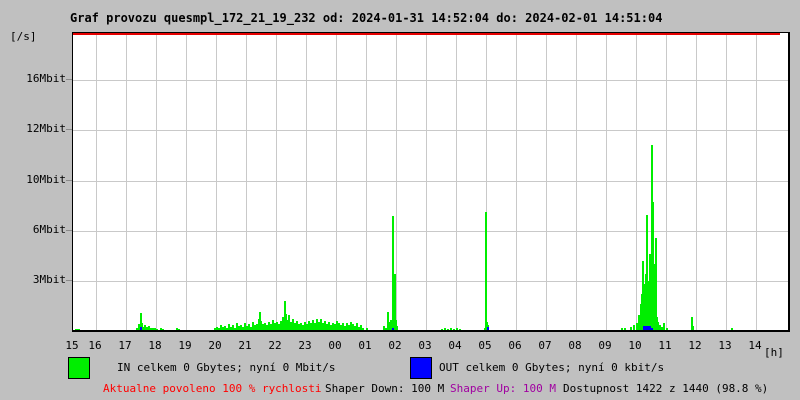 This screenshot has width=800, height=400. Describe the element at coordinates (245, 345) in the screenshot. I see `x-axis-tick-label: 21` at that location.